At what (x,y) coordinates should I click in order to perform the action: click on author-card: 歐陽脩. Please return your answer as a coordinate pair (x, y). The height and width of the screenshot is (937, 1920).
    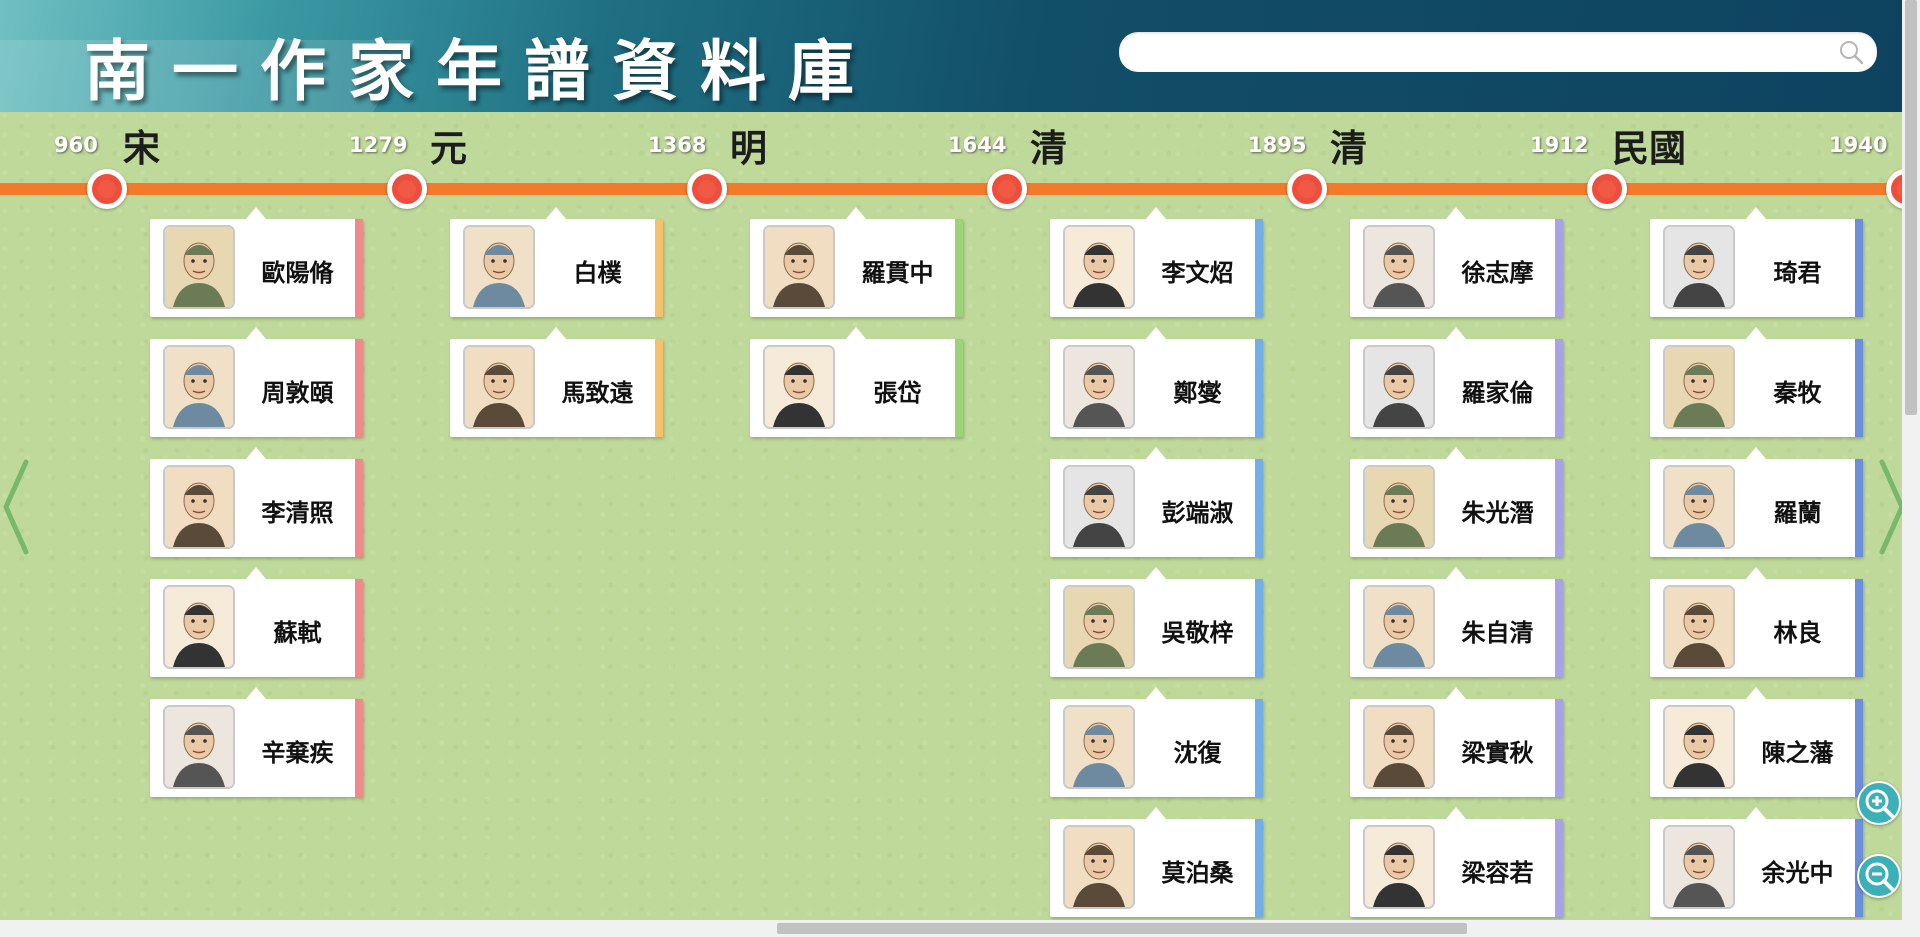
    Looking at the image, I should click on (256, 262).